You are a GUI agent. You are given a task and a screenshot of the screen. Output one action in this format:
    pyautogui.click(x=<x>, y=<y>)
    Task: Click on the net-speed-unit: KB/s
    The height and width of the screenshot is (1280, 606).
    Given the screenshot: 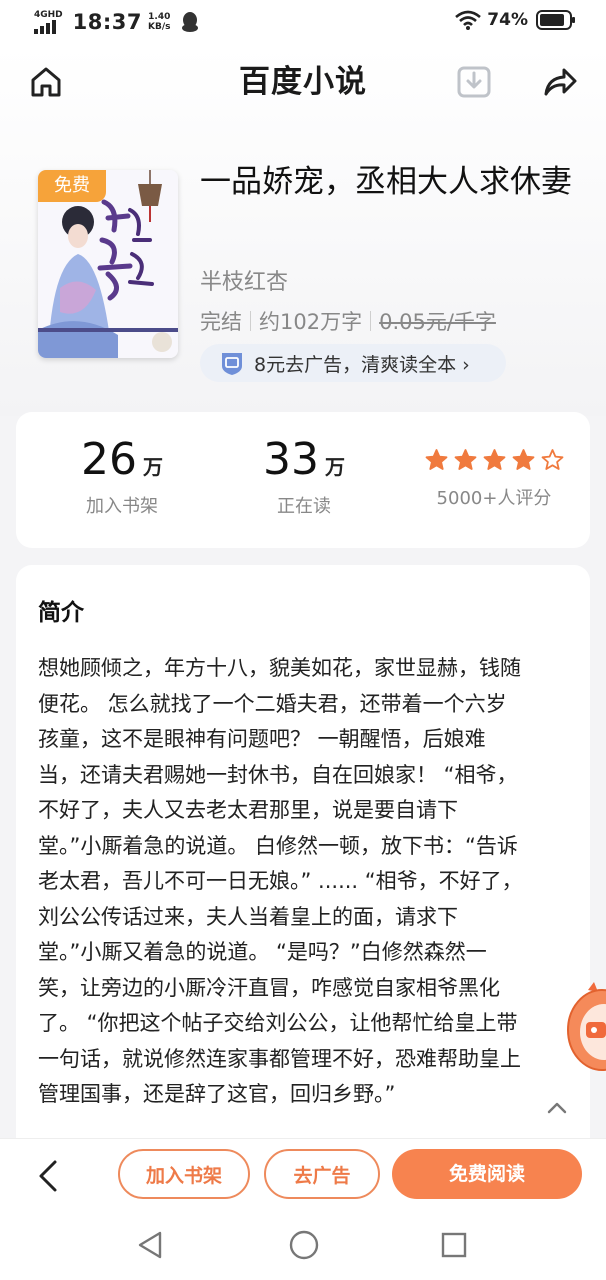 What is the action you would take?
    pyautogui.click(x=159, y=27)
    